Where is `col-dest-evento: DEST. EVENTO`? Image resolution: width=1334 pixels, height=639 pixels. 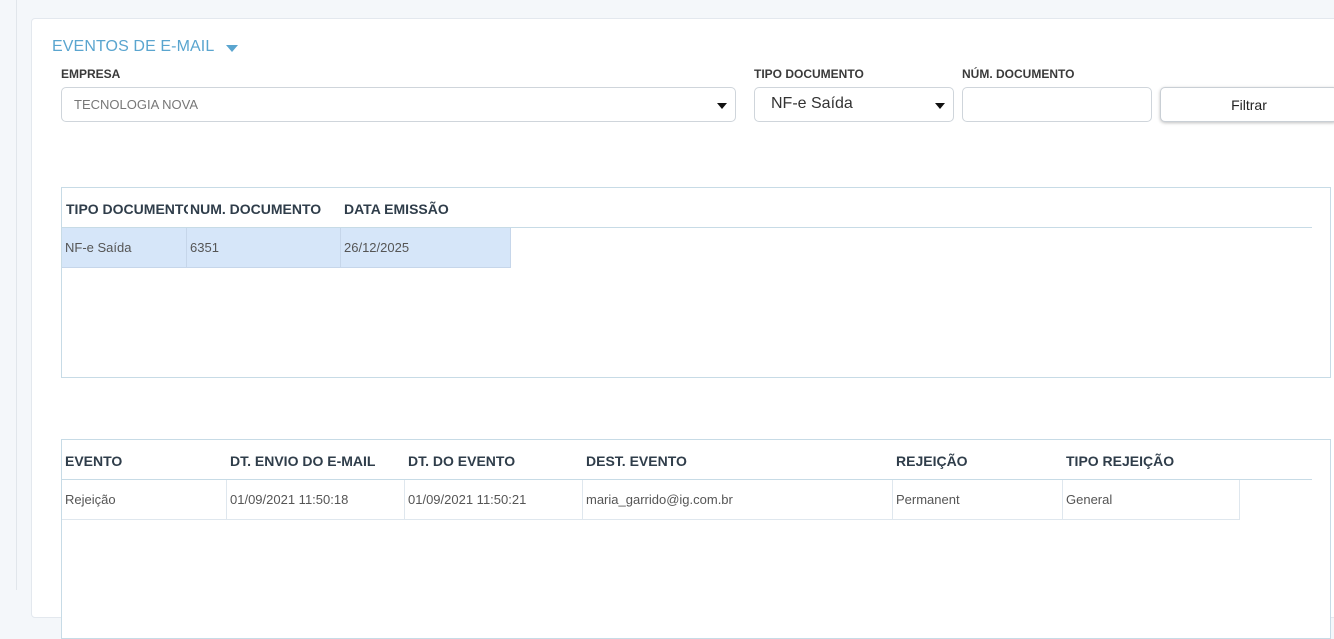 col-dest-evento: DEST. EVENTO is located at coordinates (738, 461).